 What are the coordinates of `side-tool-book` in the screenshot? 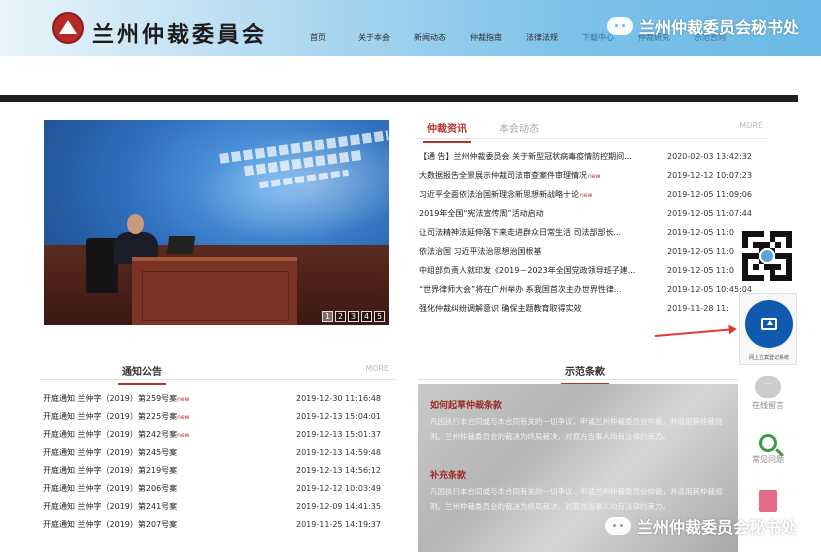 It's located at (768, 501).